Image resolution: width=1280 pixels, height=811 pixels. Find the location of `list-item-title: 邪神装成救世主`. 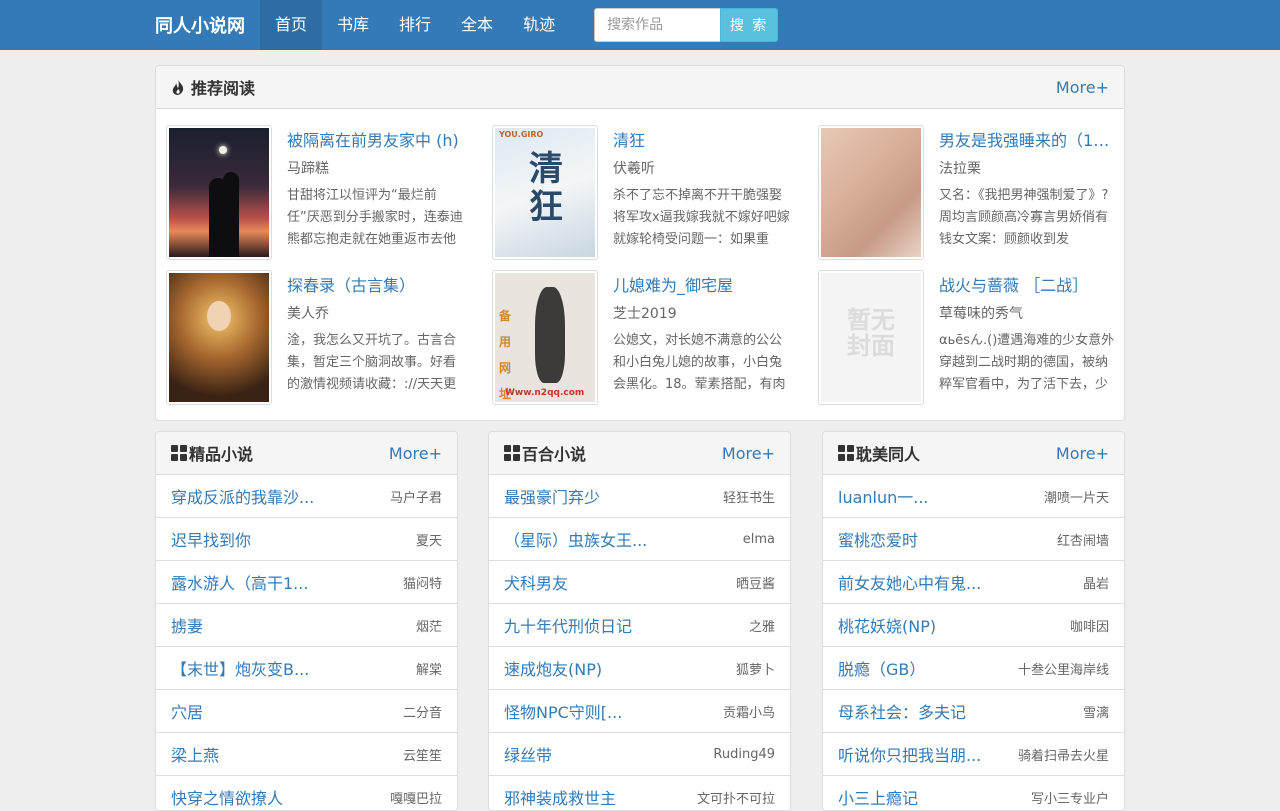

list-item-title: 邪神装成救世主 is located at coordinates (560, 797).